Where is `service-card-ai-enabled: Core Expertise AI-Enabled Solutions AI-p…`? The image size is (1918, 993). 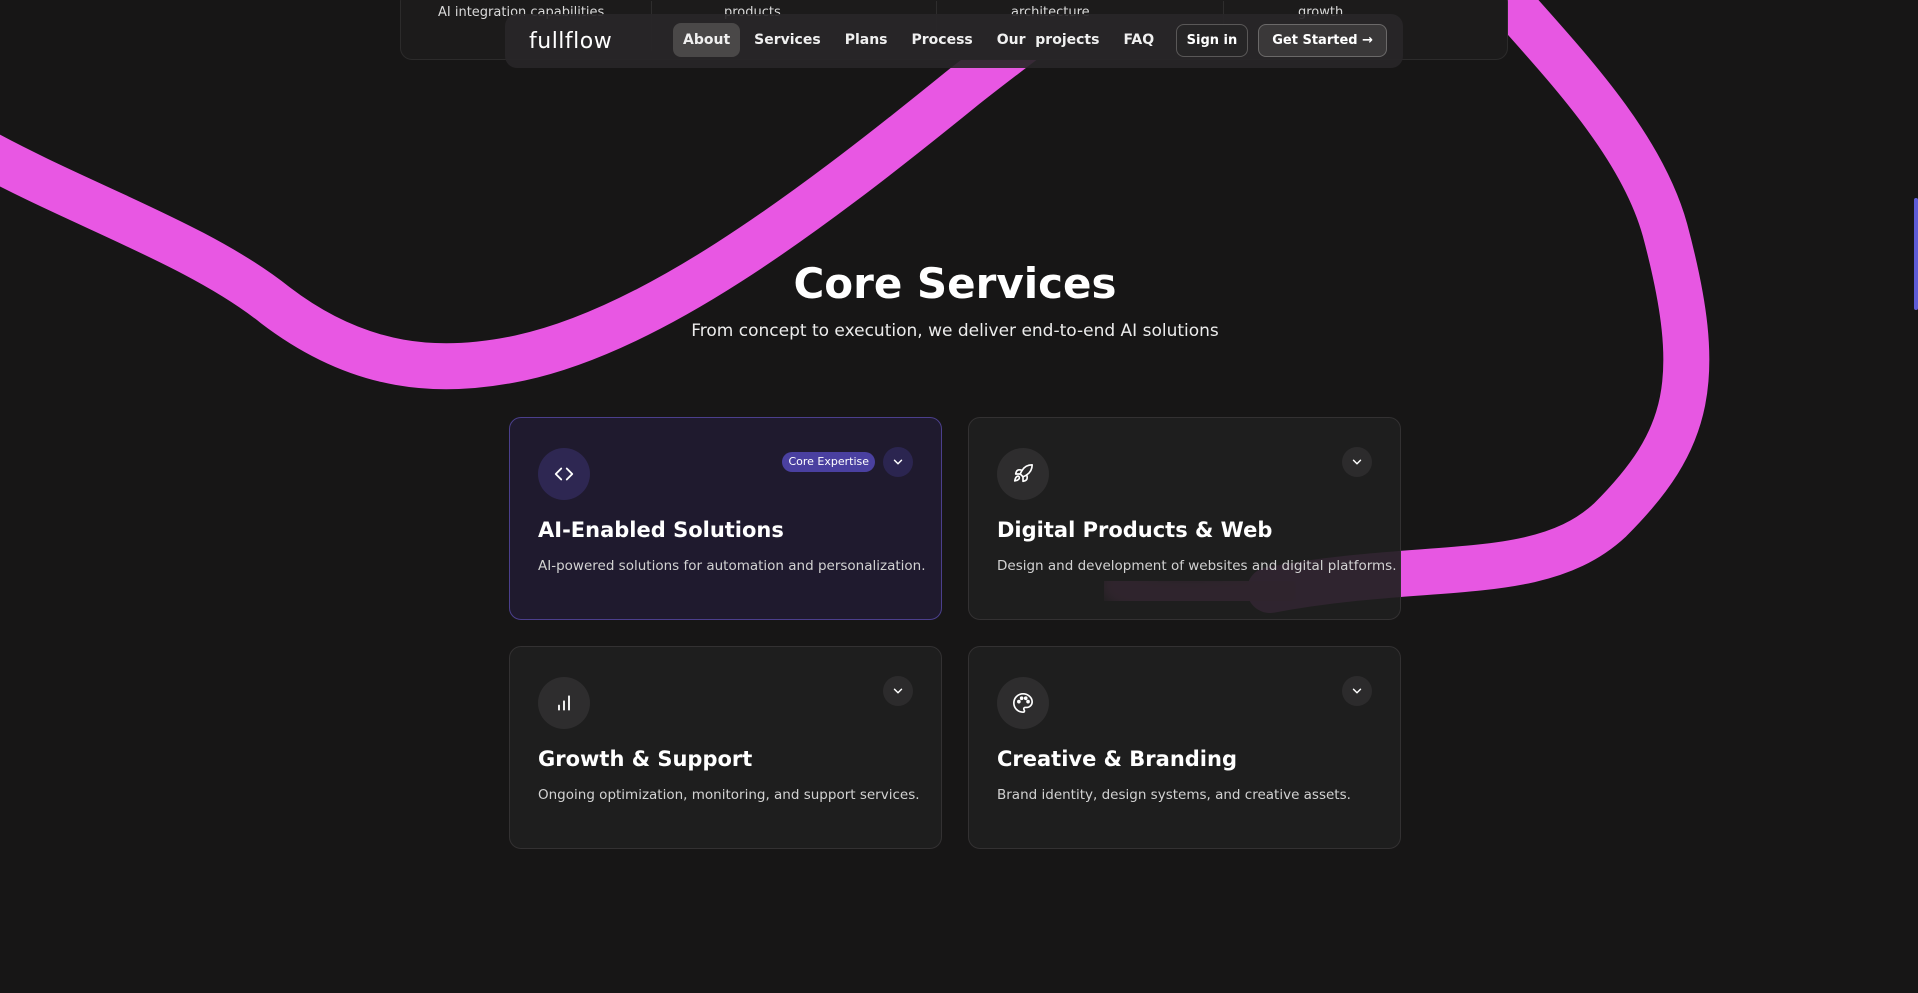
service-card-ai-enabled: Core Expertise AI-Enabled Solutions AI-p… is located at coordinates (725, 518).